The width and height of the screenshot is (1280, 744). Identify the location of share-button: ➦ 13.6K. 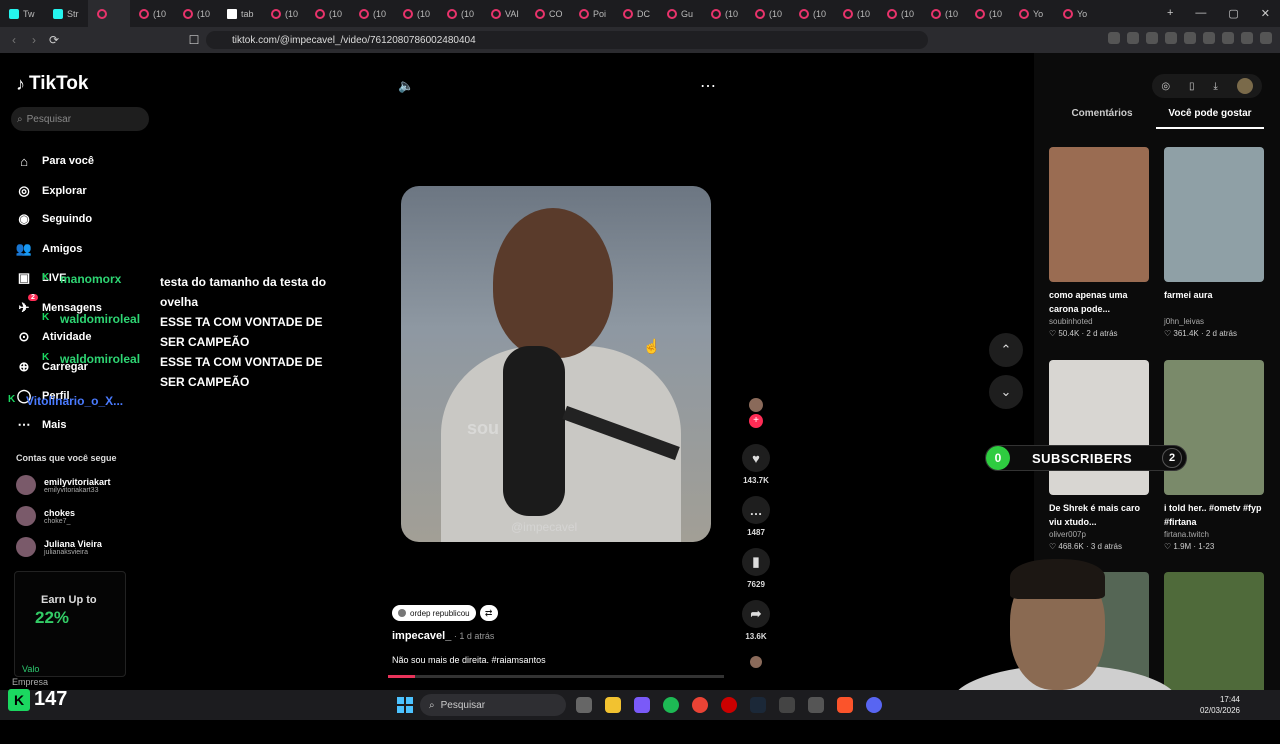
(756, 620).